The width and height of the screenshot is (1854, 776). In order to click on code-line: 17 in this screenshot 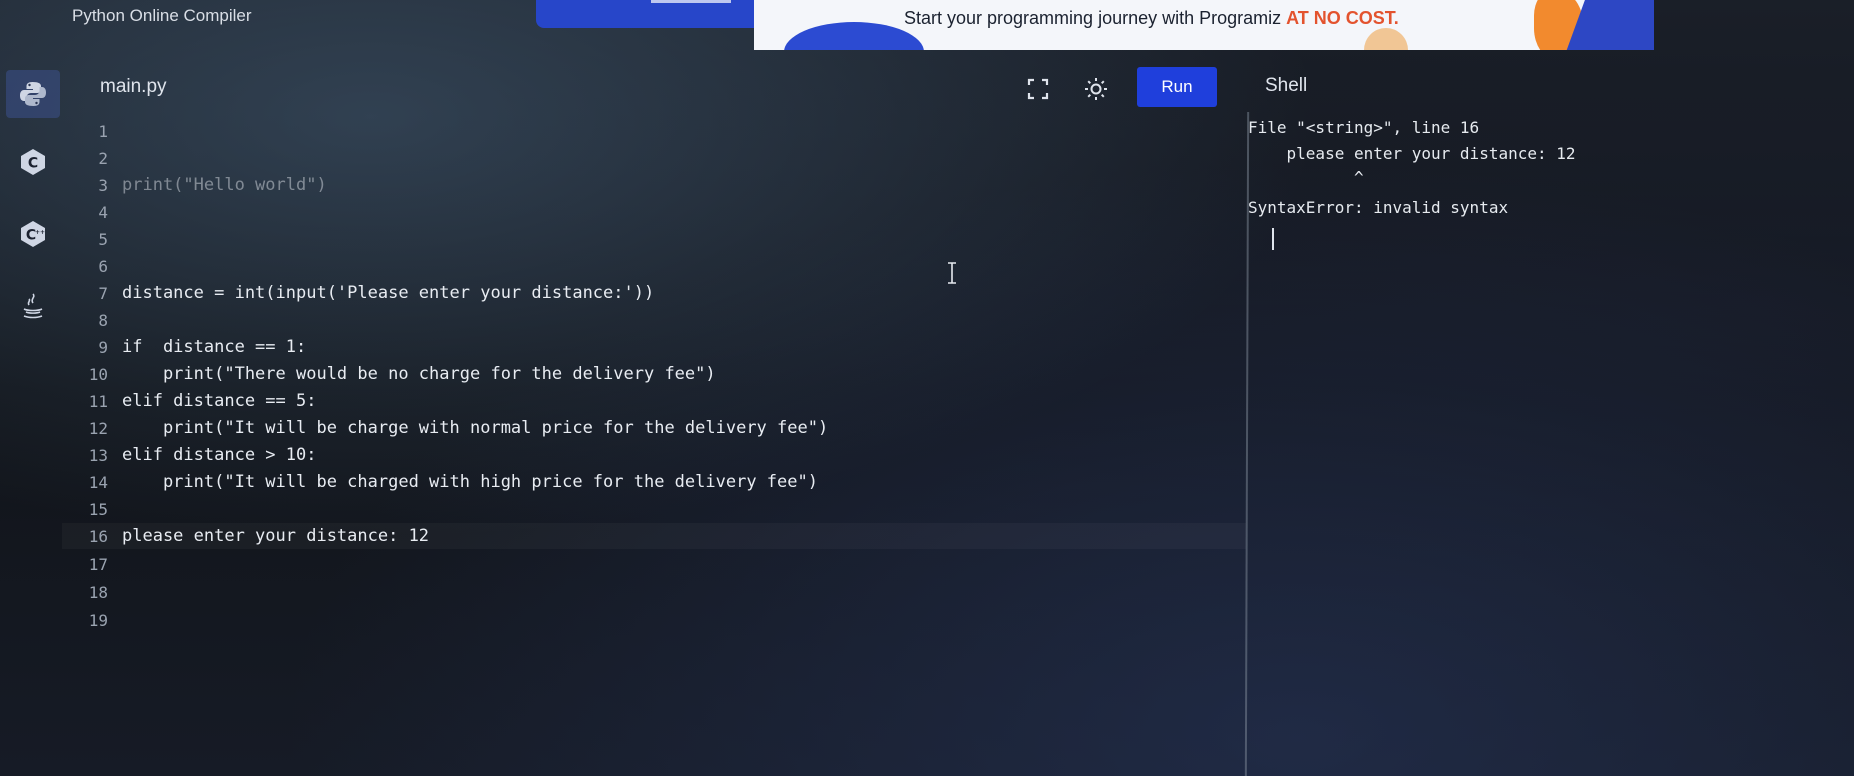, I will do `click(654, 564)`.